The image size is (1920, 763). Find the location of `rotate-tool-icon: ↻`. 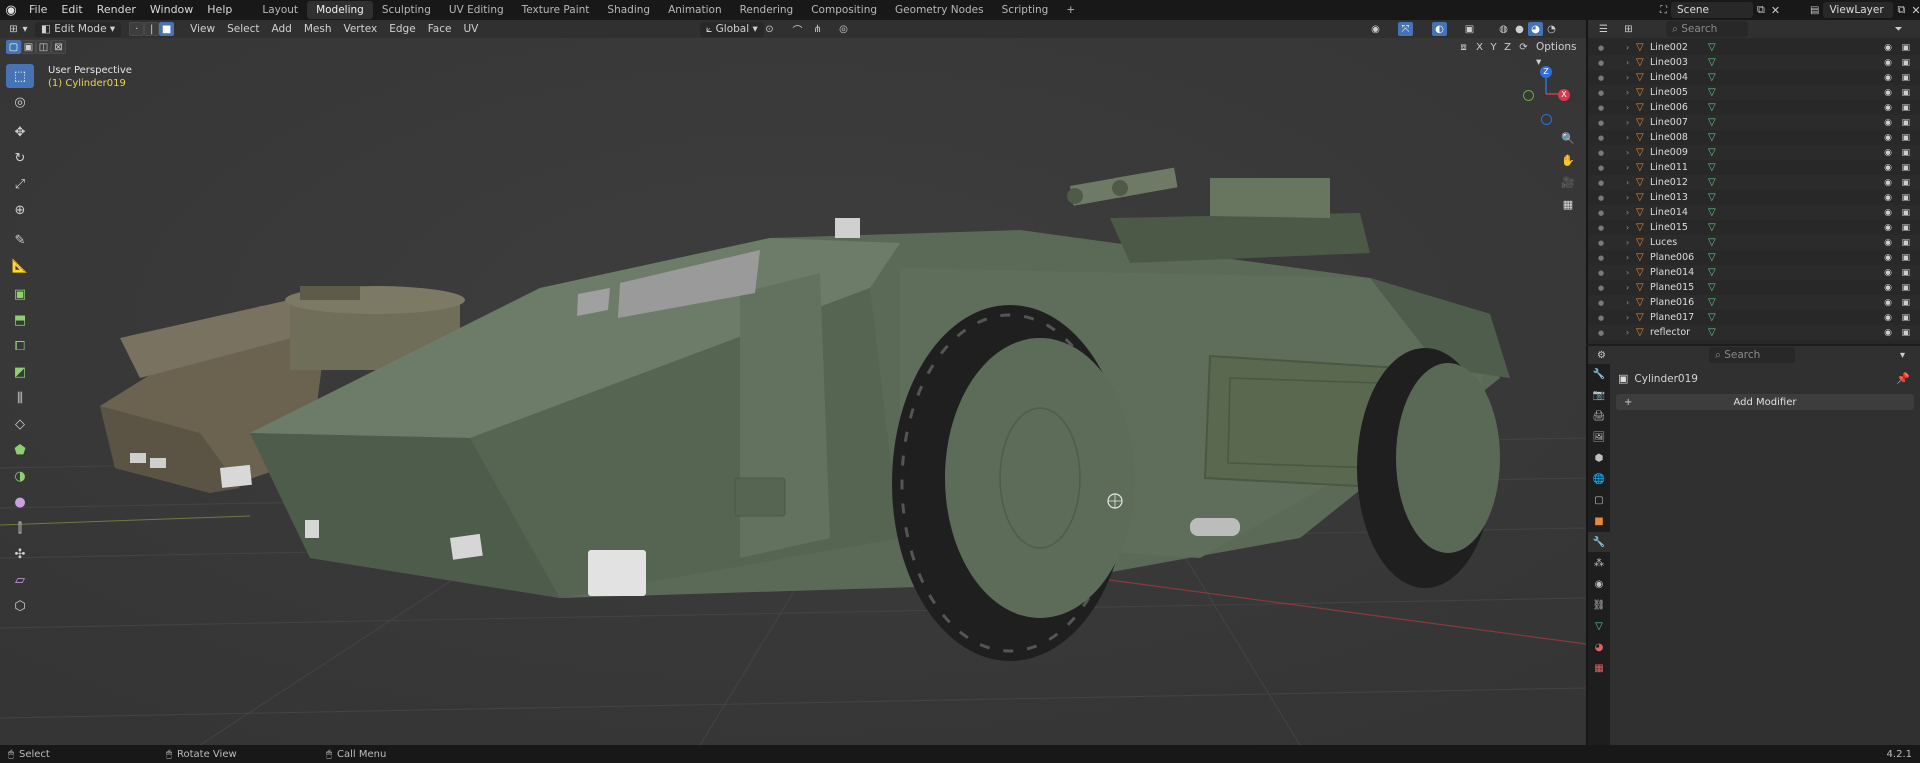

rotate-tool-icon: ↻ is located at coordinates (20, 158).